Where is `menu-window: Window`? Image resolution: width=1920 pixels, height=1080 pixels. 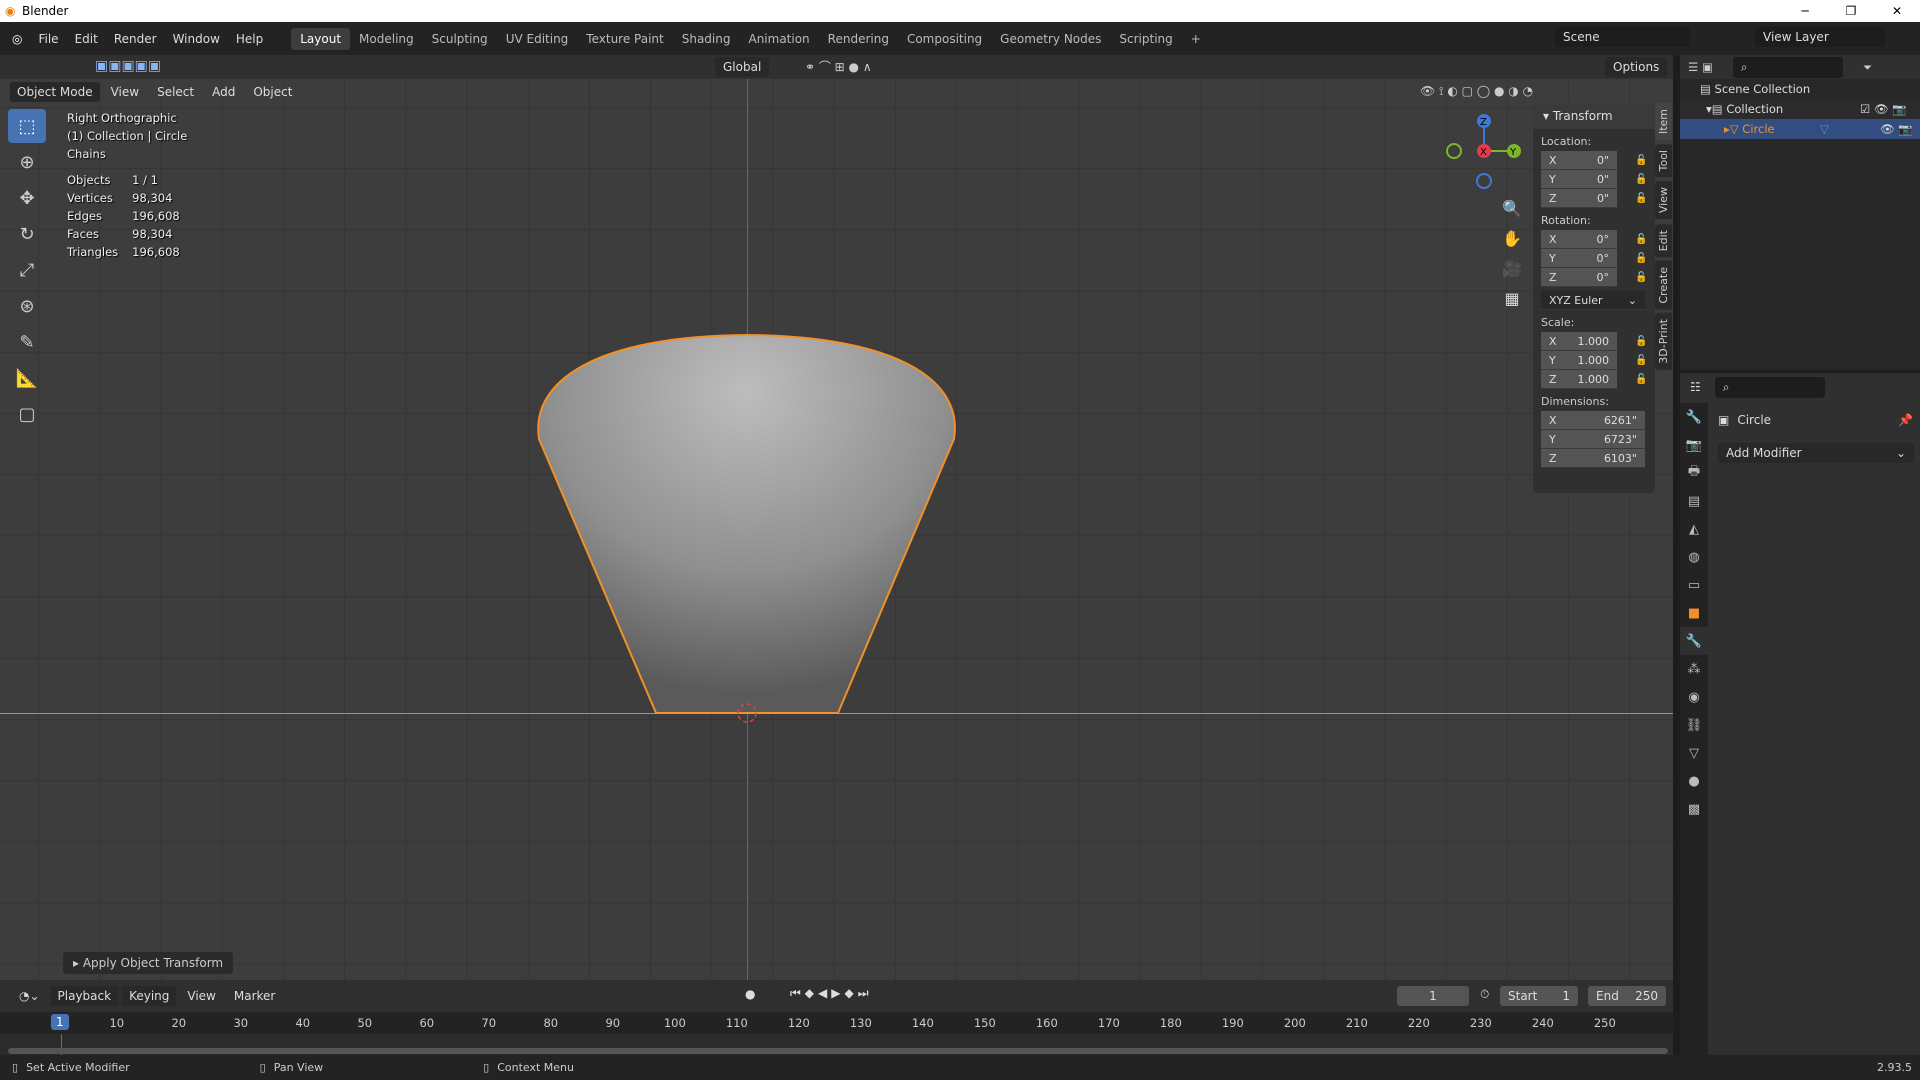
menu-window: Window is located at coordinates (196, 39).